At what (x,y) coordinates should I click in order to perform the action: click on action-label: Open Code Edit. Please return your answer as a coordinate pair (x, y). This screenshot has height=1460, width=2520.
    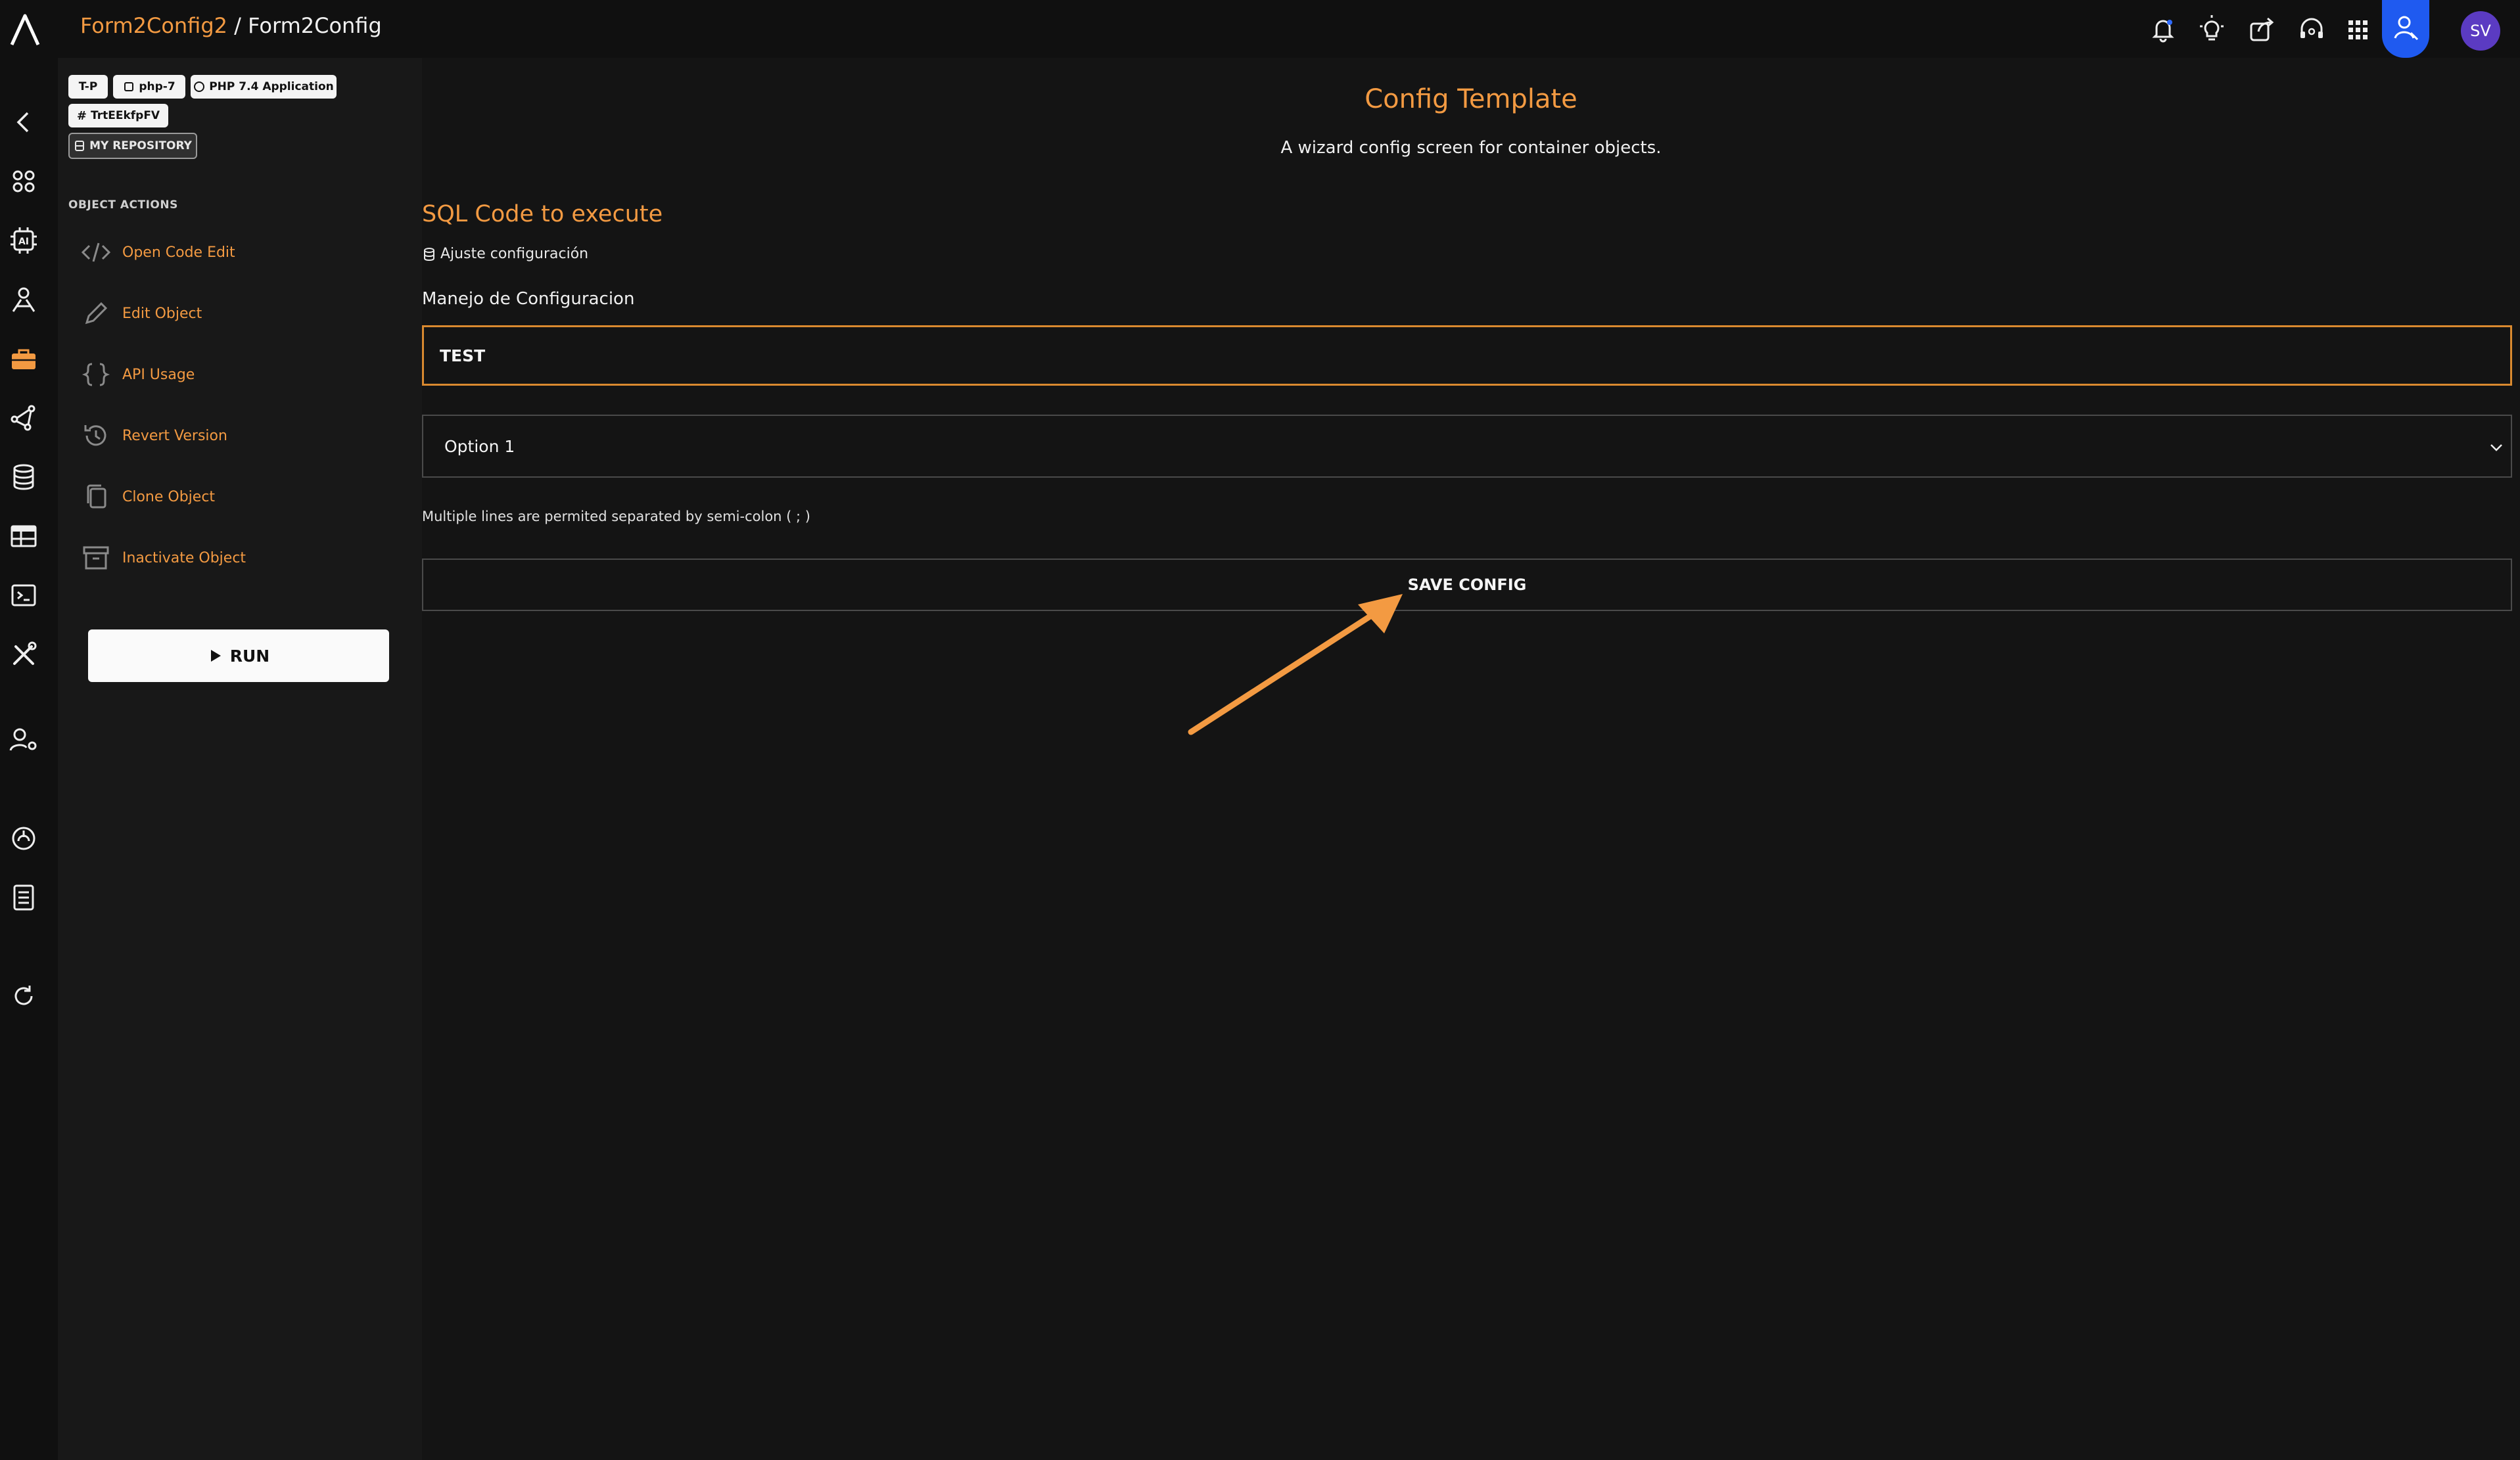
    Looking at the image, I should click on (178, 252).